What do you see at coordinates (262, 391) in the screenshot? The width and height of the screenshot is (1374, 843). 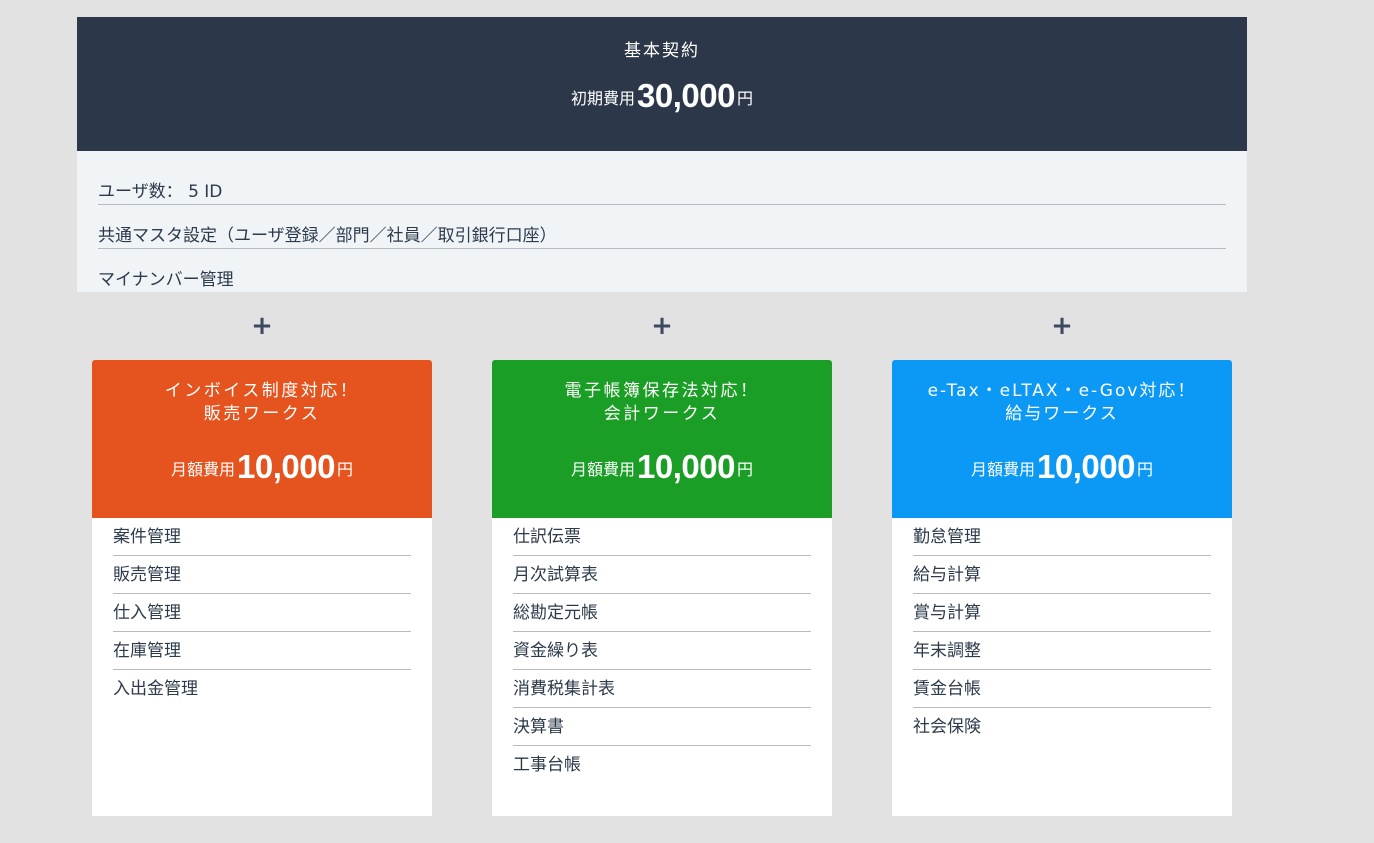 I see `plan-card-title-line1: インボイス制度対応！` at bounding box center [262, 391].